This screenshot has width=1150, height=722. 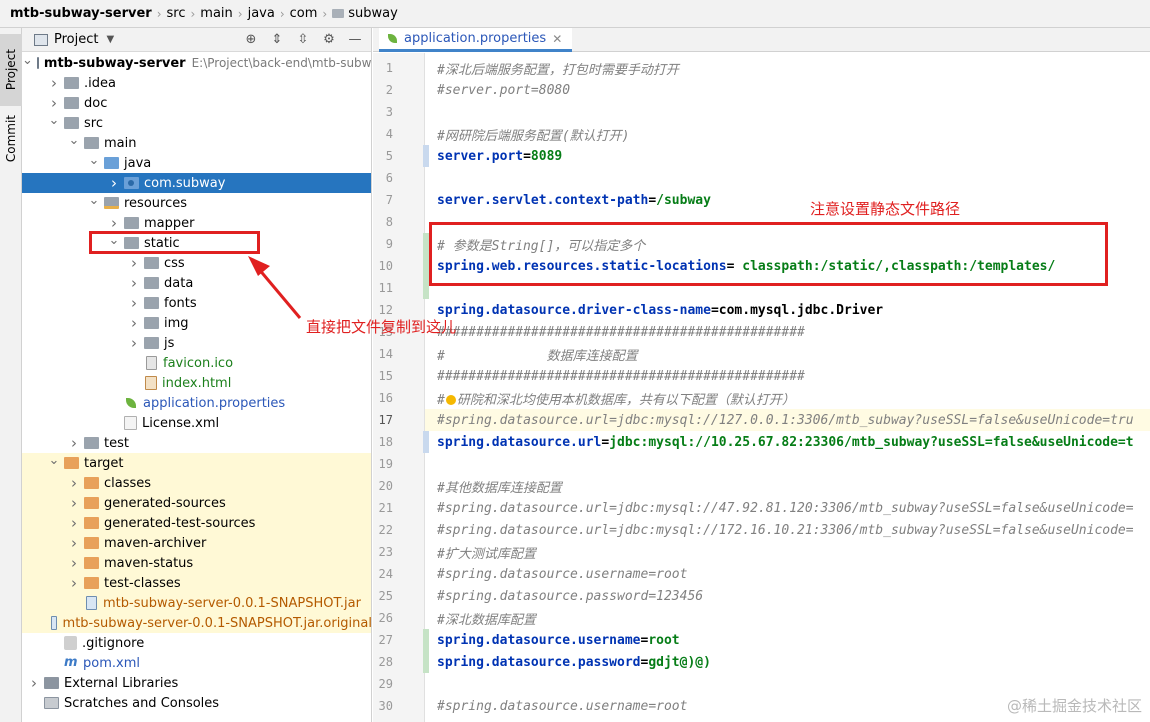 What do you see at coordinates (196, 283) in the screenshot?
I see `tree-item: › data` at bounding box center [196, 283].